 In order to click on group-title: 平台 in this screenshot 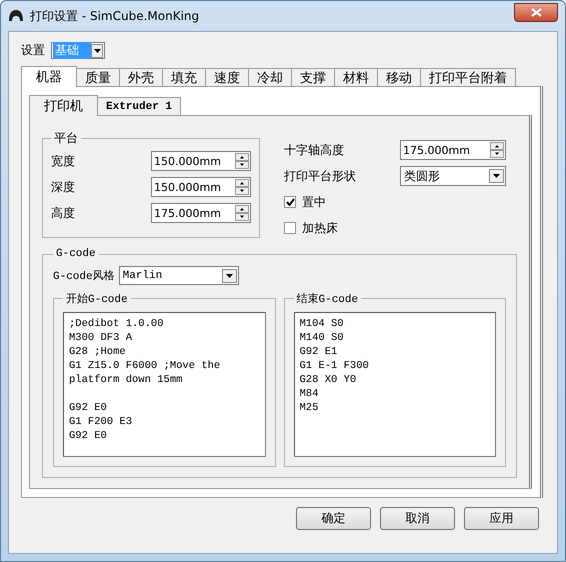, I will do `click(66, 138)`.